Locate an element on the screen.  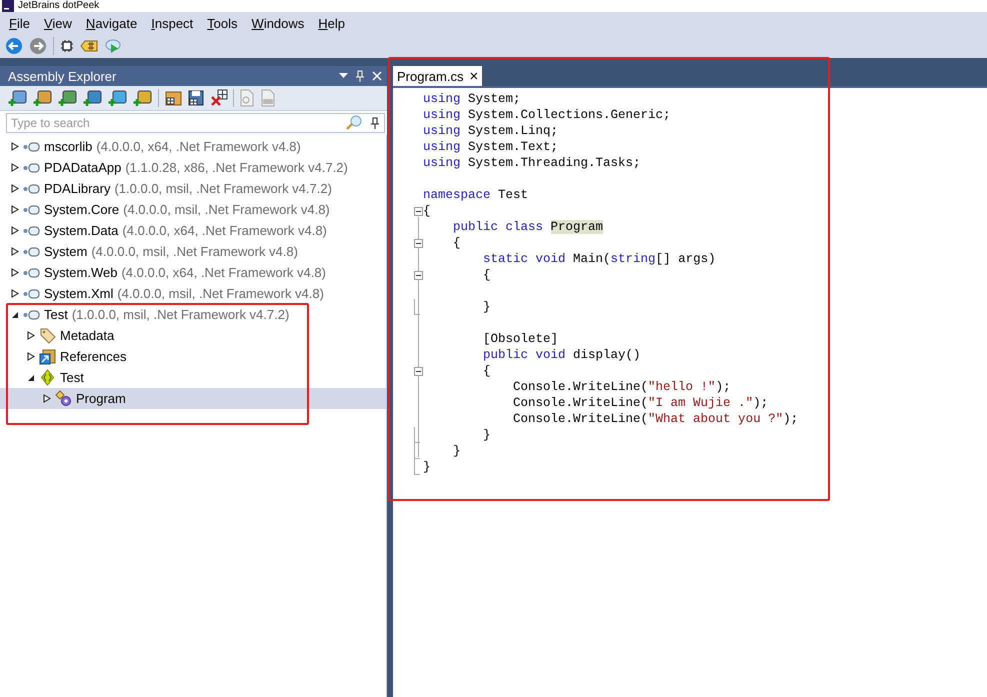
tree-item: Test (1.0.0.0, msil, .Net Framework v4.7.2) is located at coordinates (193, 314).